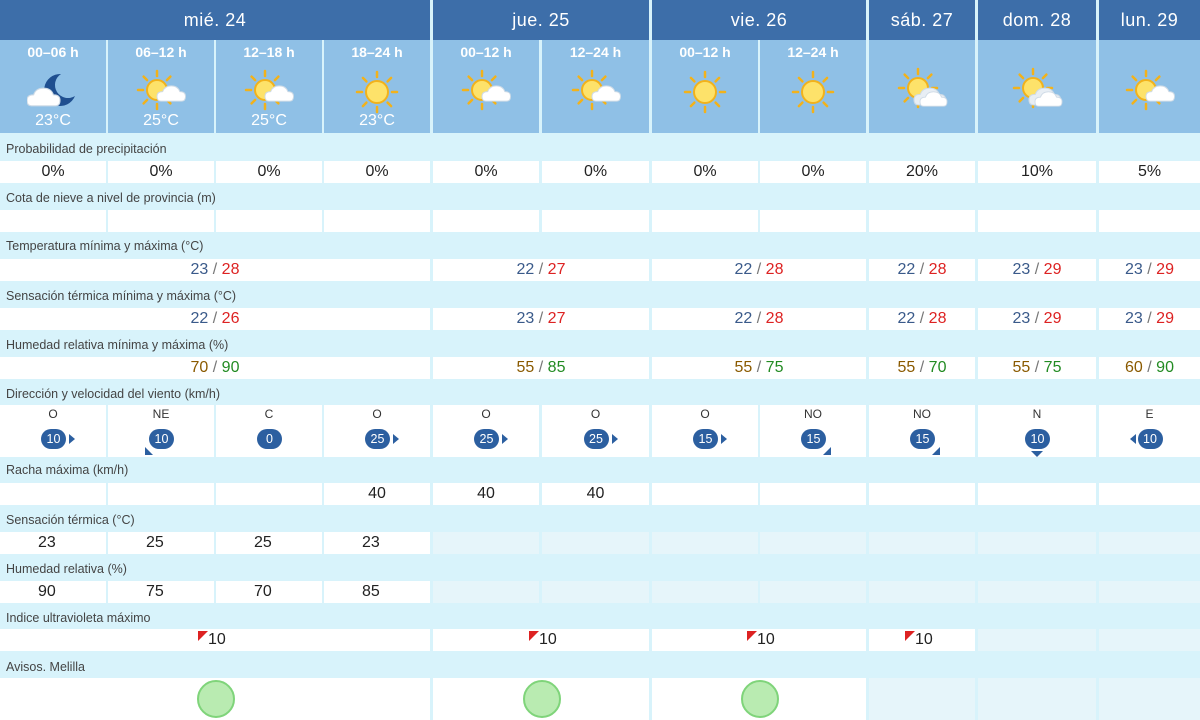 This screenshot has height=720, width=1200. I want to click on value-cell: 55 / 85, so click(541, 368).